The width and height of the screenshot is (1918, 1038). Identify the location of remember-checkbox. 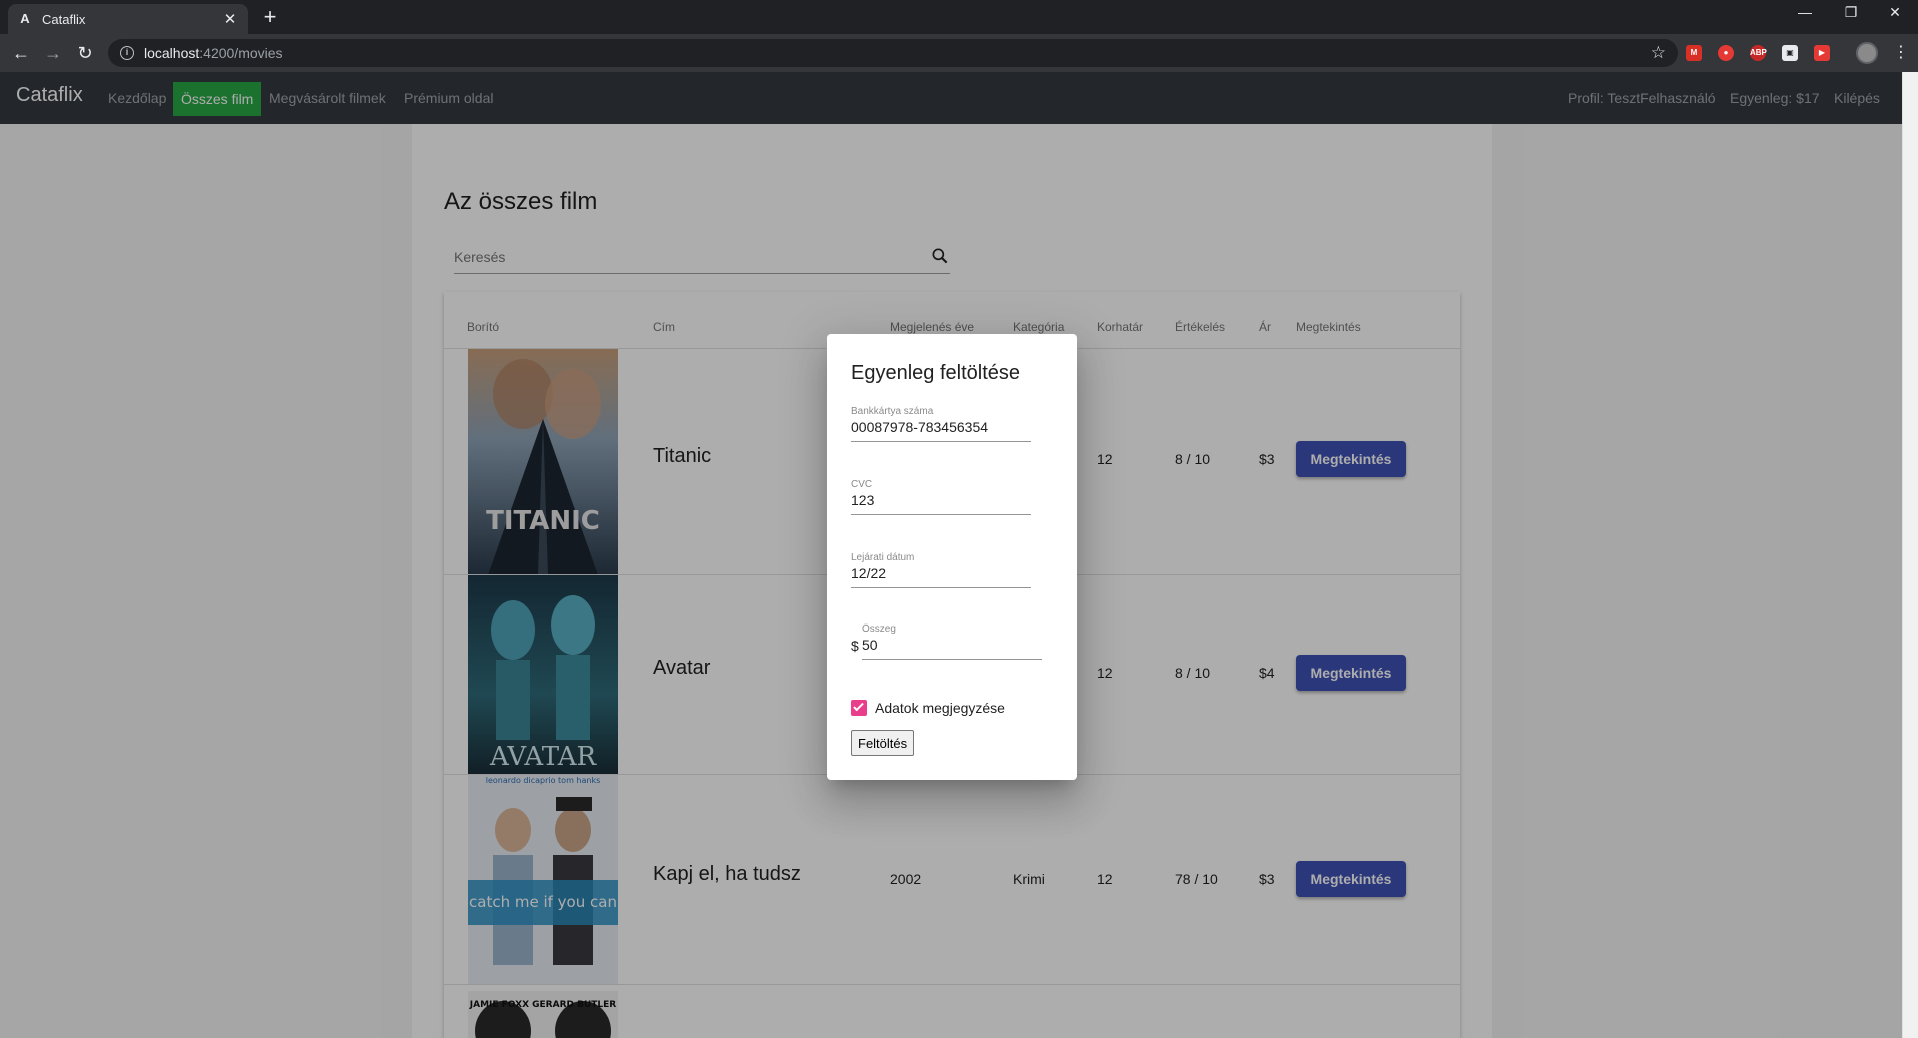
(859, 708).